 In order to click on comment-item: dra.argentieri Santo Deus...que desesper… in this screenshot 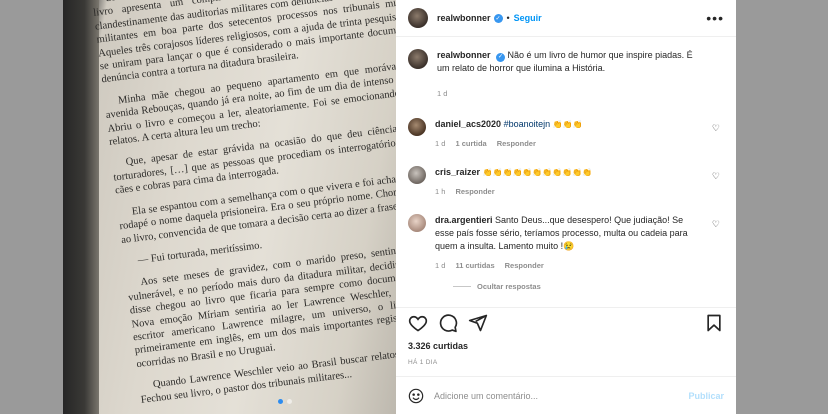, I will do `click(566, 243)`.